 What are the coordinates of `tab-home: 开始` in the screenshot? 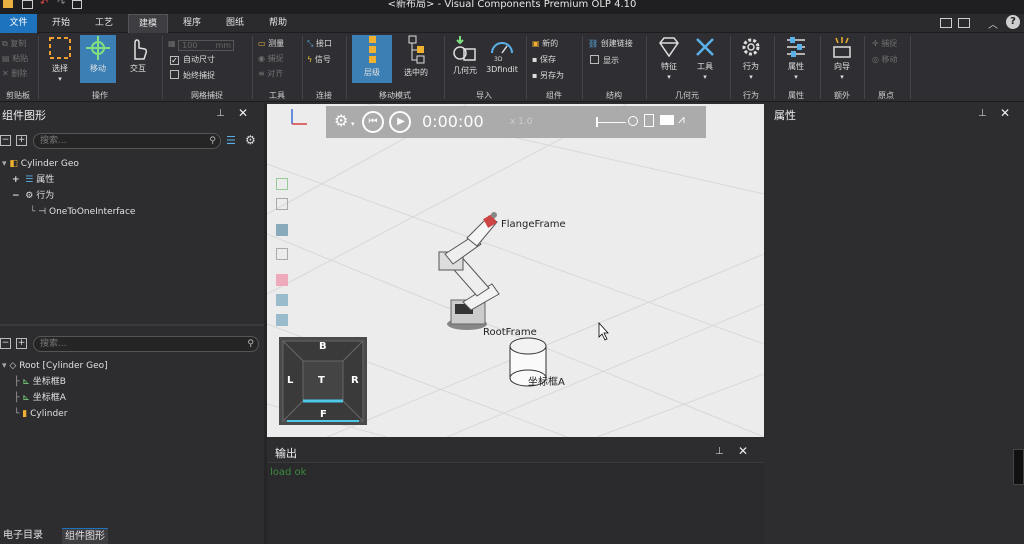 It's located at (61, 23).